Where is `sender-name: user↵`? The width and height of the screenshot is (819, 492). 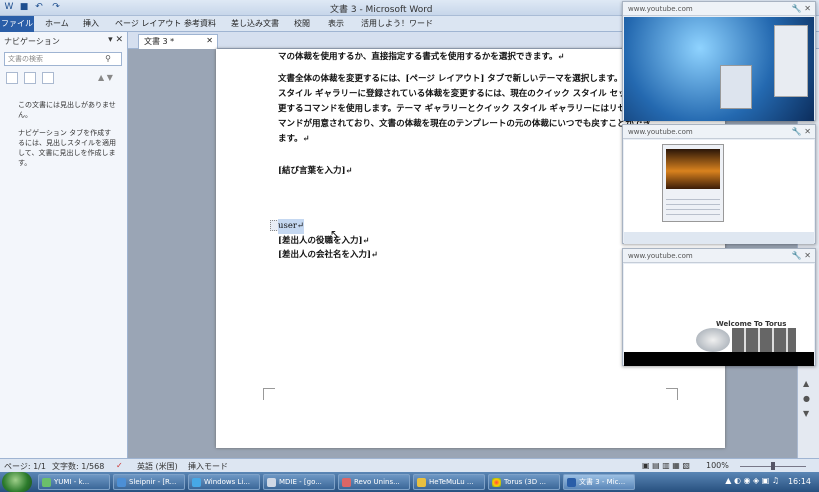
sender-name: user↵ is located at coordinates (291, 226).